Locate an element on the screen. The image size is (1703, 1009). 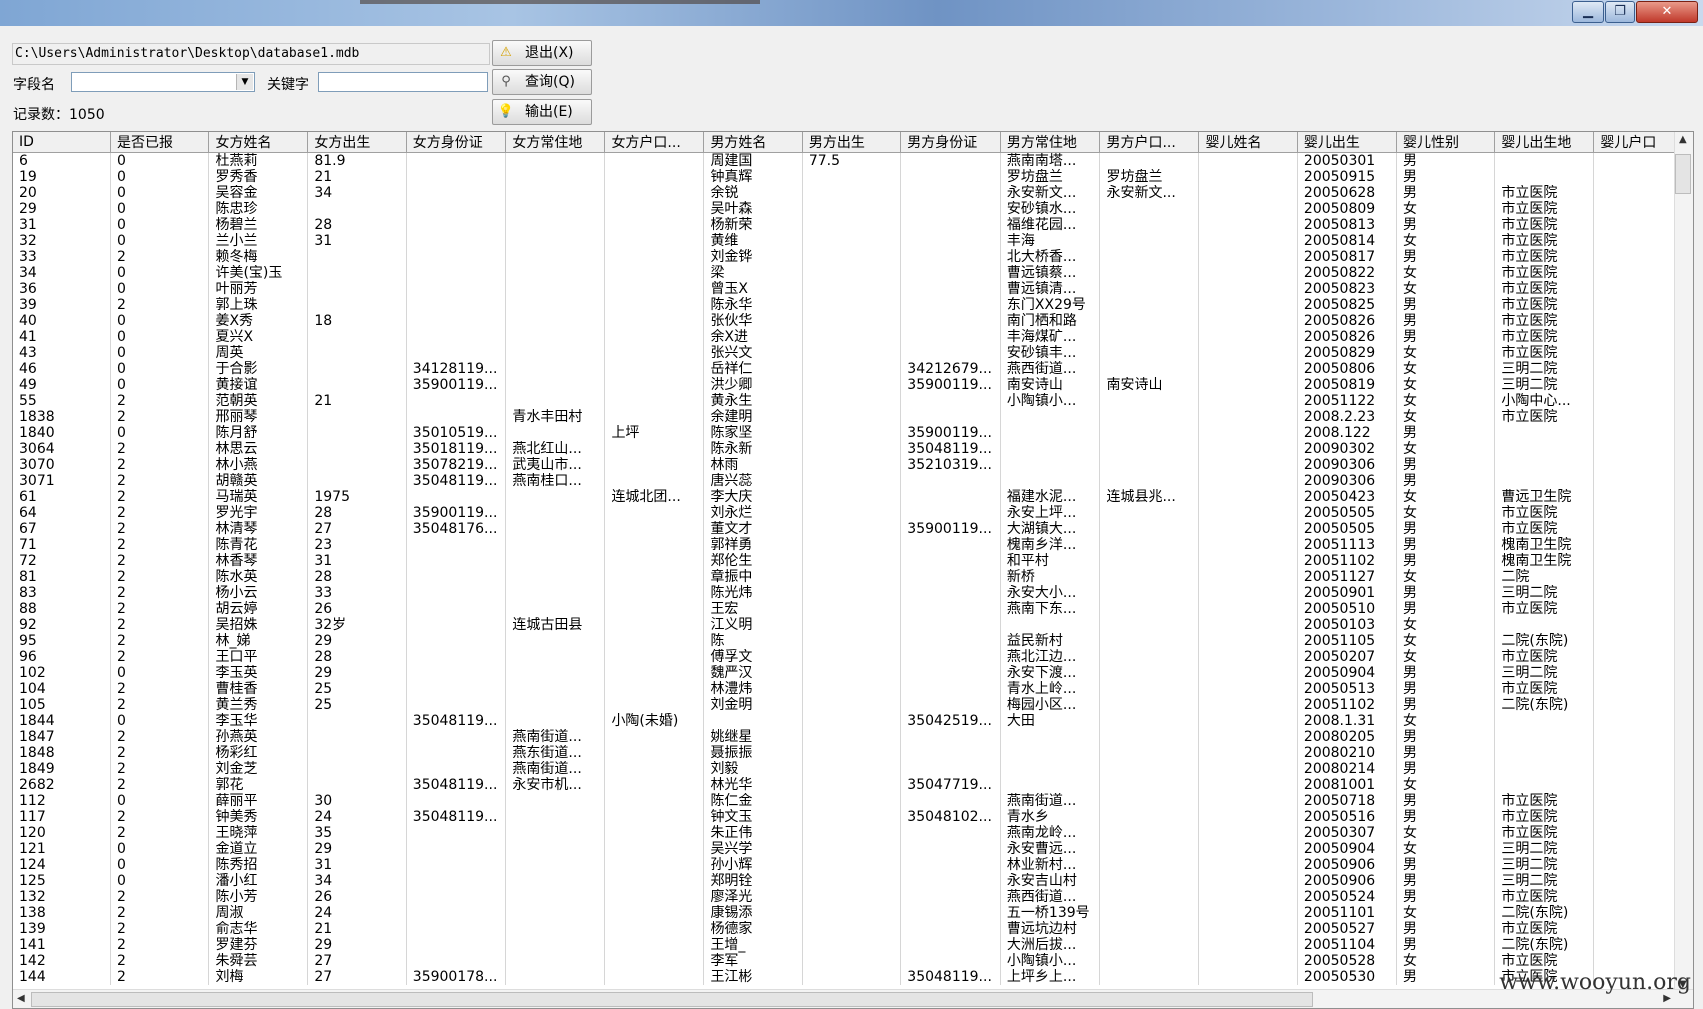
table-row: 71 2 陈青花 23 郭祥勇 槐南乡洋... 20051113 男槐南卫生院 is located at coordinates (853, 545).